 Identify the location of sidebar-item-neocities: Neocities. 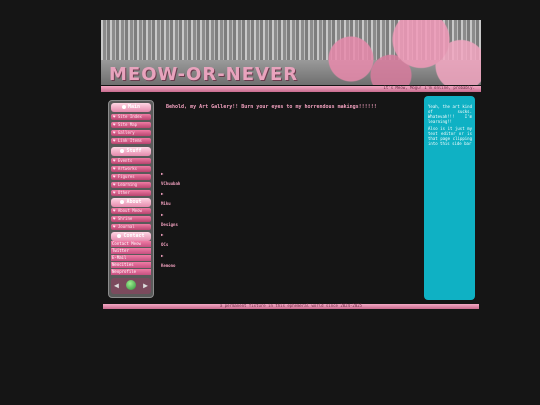
(131, 265).